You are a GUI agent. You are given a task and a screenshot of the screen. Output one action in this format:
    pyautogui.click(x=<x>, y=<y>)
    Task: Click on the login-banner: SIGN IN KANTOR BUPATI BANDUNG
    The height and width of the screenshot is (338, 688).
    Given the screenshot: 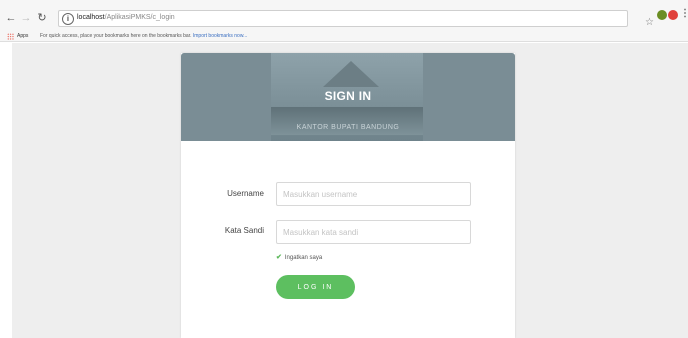 What is the action you would take?
    pyautogui.click(x=348, y=97)
    